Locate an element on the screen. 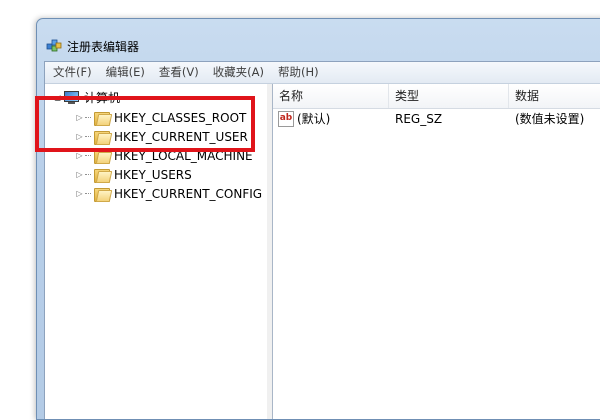 The width and height of the screenshot is (600, 420). tree-item-hkey-users: ▷ HKEY_USERS is located at coordinates (133, 174).